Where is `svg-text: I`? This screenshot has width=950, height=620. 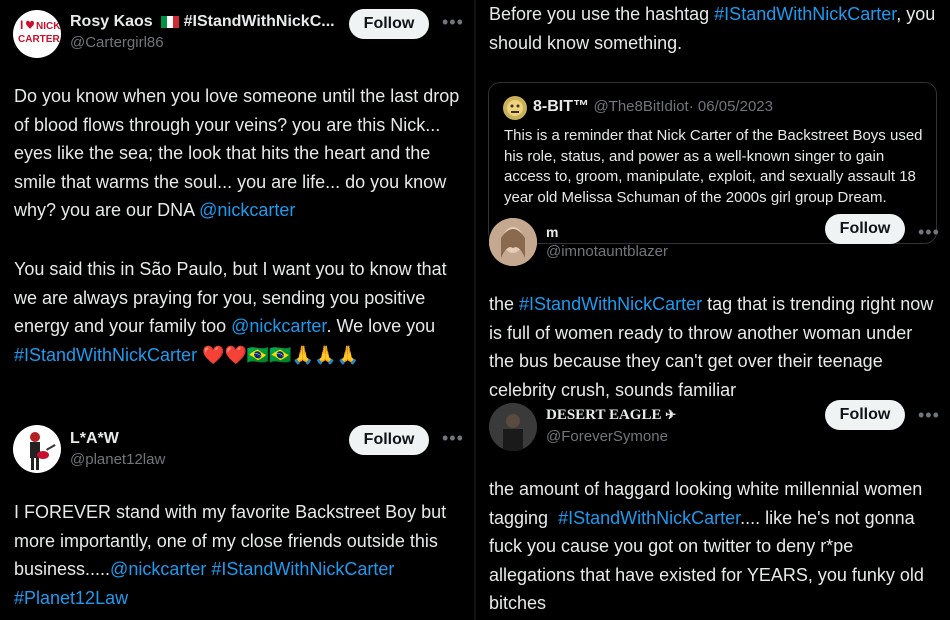
svg-text: I is located at coordinates (21, 25).